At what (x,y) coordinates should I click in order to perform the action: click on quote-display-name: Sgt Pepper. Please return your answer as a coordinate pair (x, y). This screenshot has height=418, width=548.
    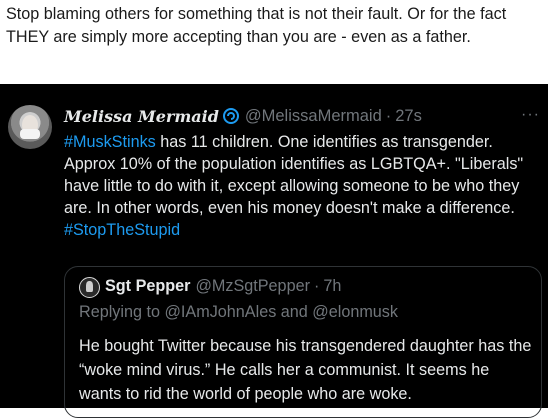
    Looking at the image, I should click on (147, 286).